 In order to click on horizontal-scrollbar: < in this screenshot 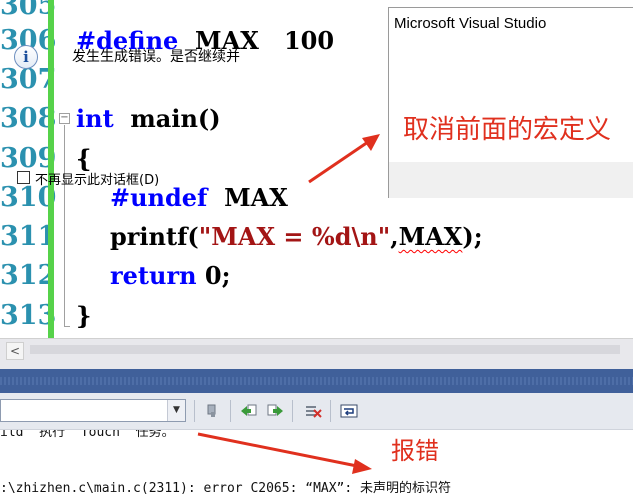, I will do `click(316, 349)`.